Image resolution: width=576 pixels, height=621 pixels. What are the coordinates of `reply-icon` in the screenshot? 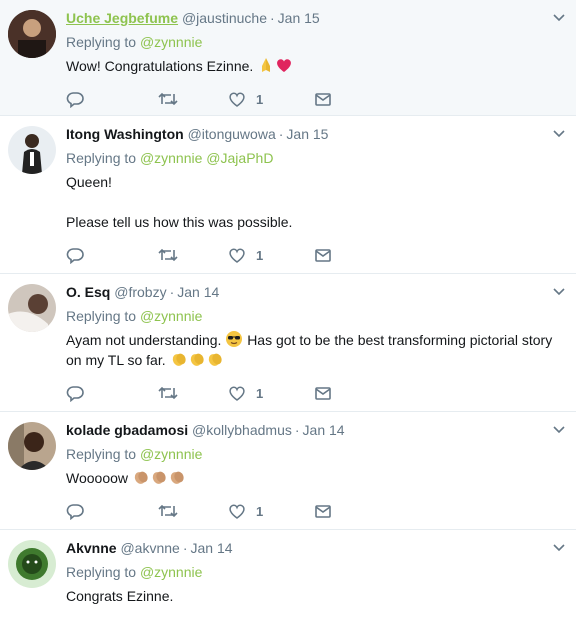 It's located at (75, 512).